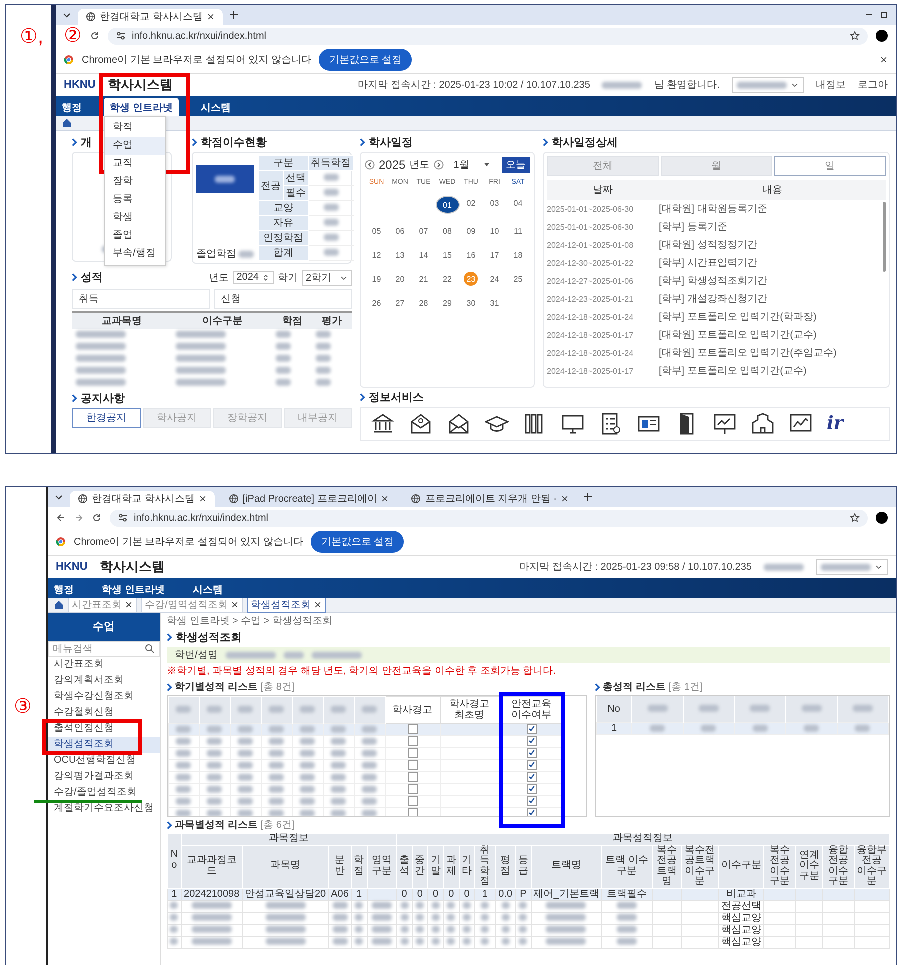 The image size is (902, 965). Describe the element at coordinates (447, 255) in the screenshot. I see `calendar-day: 15` at that location.